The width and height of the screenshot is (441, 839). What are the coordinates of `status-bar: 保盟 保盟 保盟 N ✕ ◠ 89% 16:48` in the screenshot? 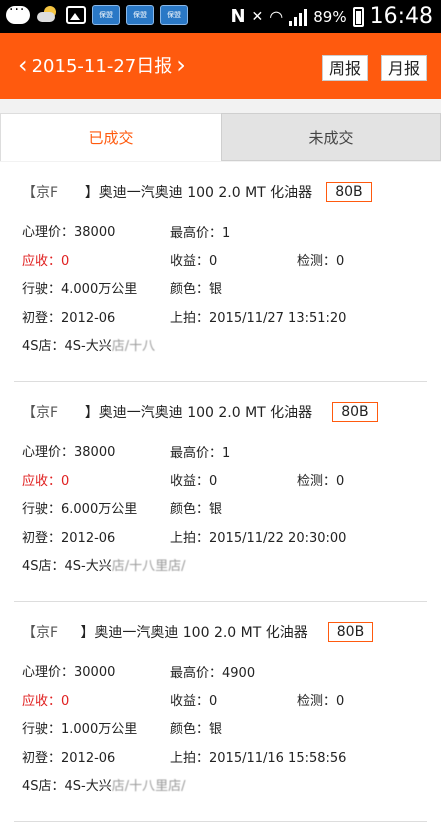 It's located at (220, 16).